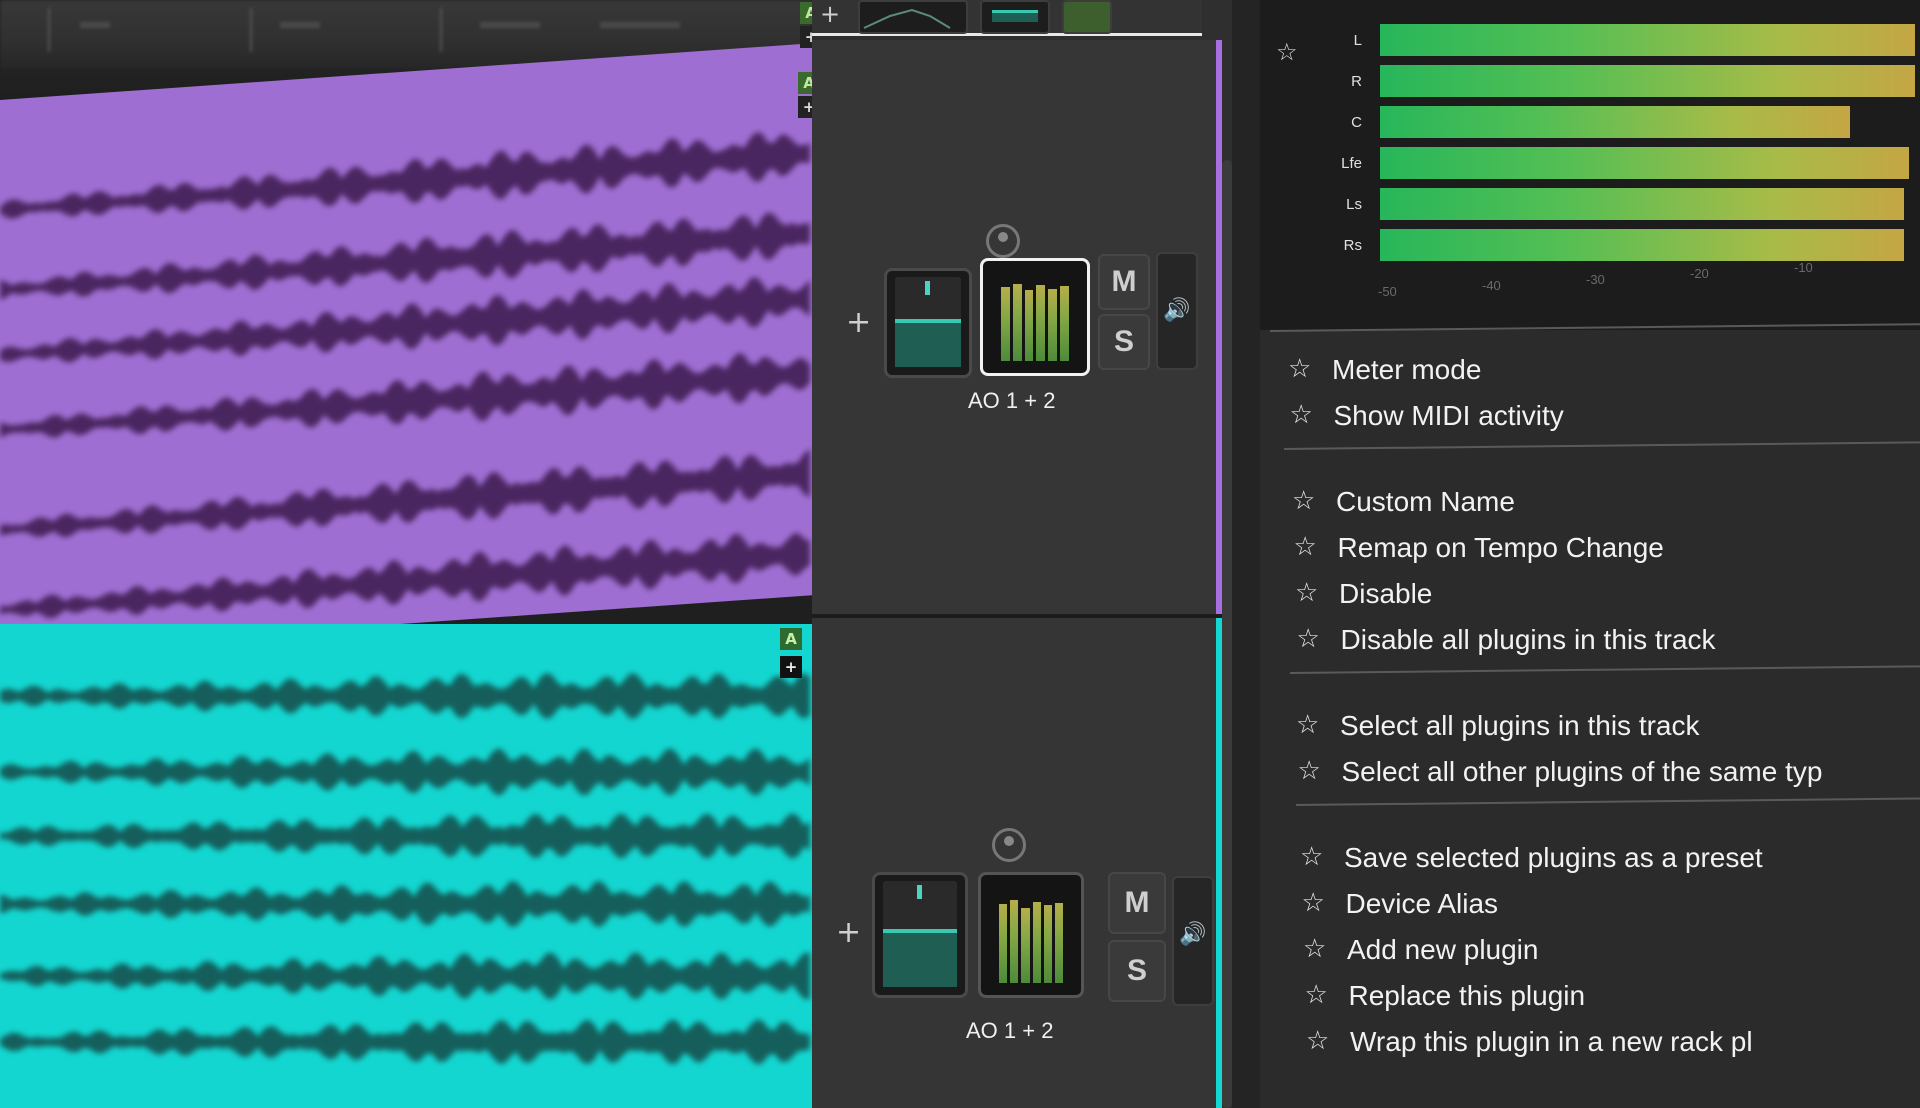 The height and width of the screenshot is (1108, 1920). Describe the element at coordinates (1015, 17) in the screenshot. I see `fader-thumbnail` at that location.